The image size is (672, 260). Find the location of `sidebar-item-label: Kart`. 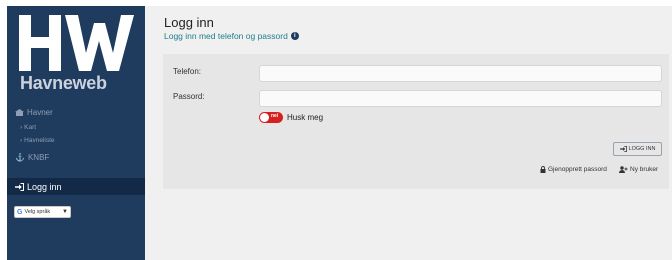

sidebar-item-label: Kart is located at coordinates (30, 127).